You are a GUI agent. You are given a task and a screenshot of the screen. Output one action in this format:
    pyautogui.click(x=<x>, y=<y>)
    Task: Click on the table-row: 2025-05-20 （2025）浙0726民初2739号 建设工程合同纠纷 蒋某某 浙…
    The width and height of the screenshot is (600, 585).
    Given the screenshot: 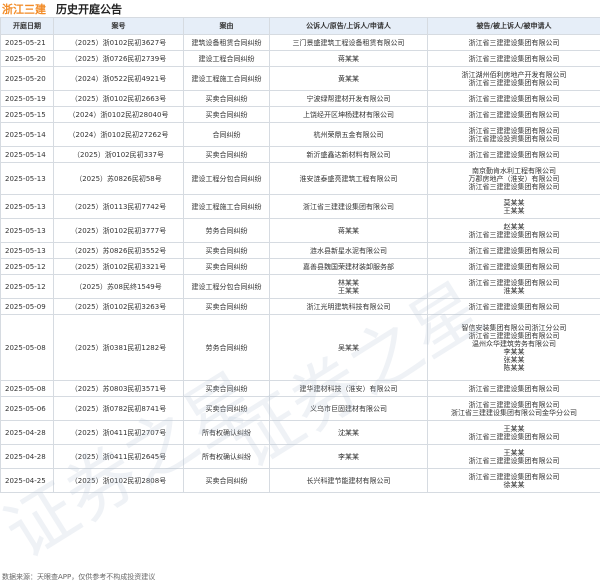 What is the action you would take?
    pyautogui.click(x=300, y=58)
    